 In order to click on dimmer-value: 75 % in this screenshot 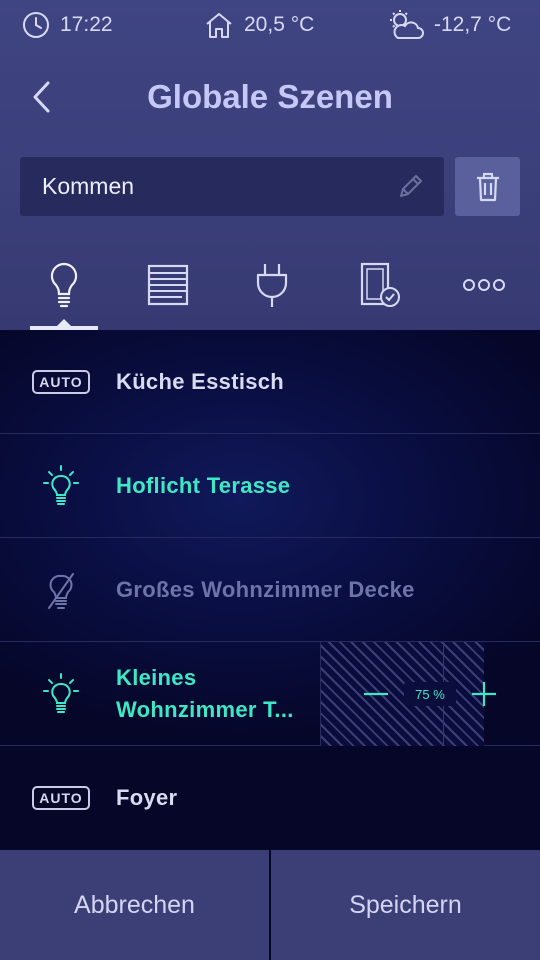, I will do `click(430, 694)`.